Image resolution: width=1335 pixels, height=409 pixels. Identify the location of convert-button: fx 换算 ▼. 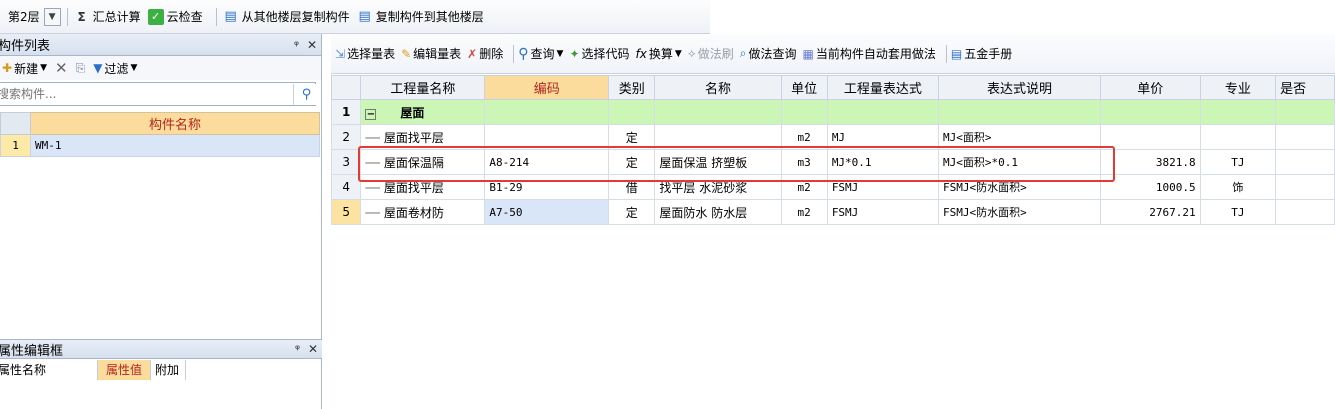
(659, 53).